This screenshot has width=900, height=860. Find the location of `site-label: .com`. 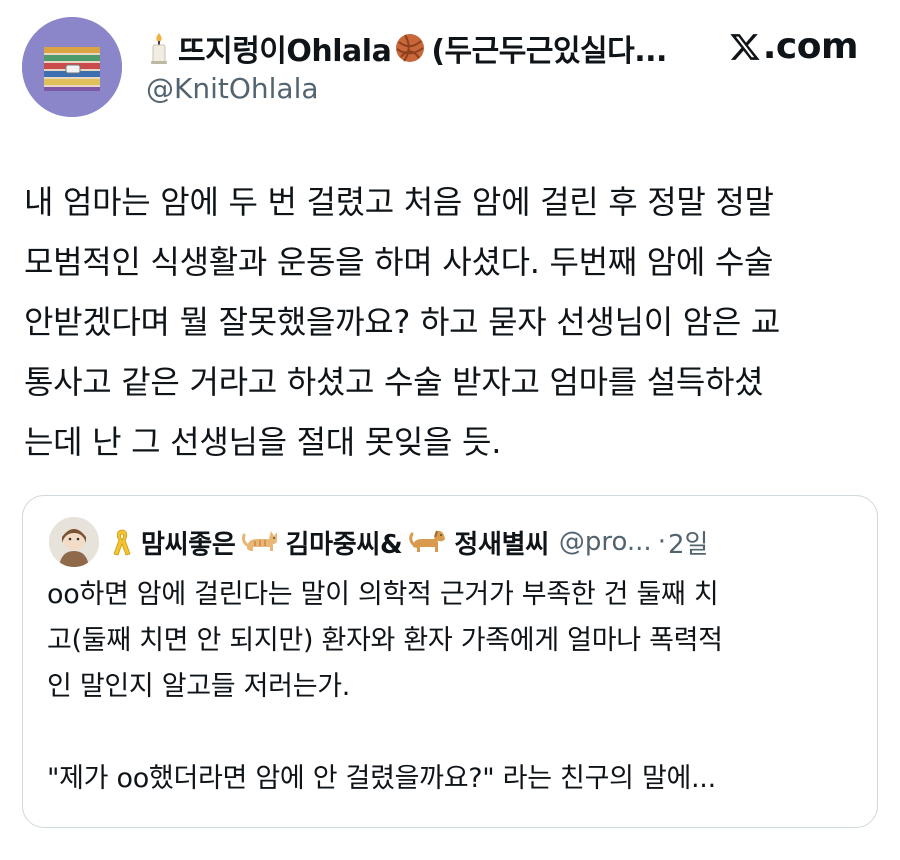

site-label: .com is located at coordinates (810, 46).